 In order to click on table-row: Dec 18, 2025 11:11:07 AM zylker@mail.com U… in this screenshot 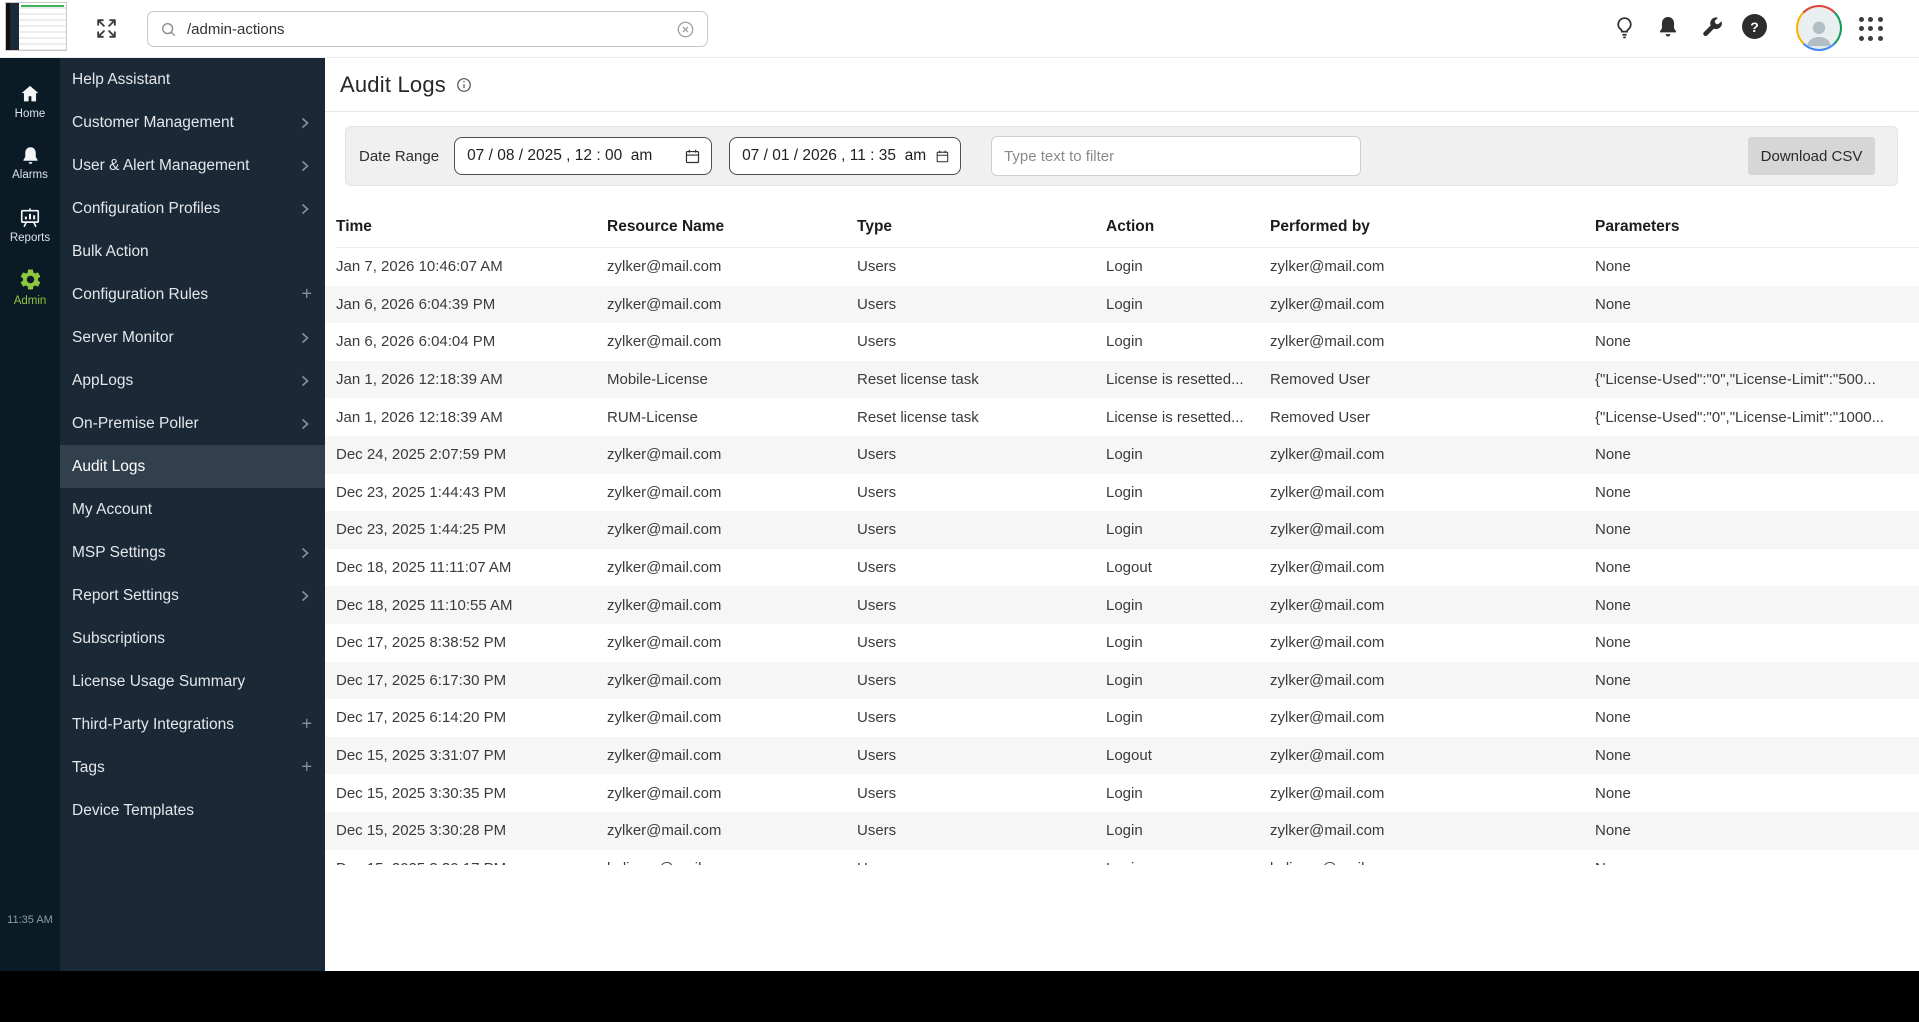, I will do `click(1122, 567)`.